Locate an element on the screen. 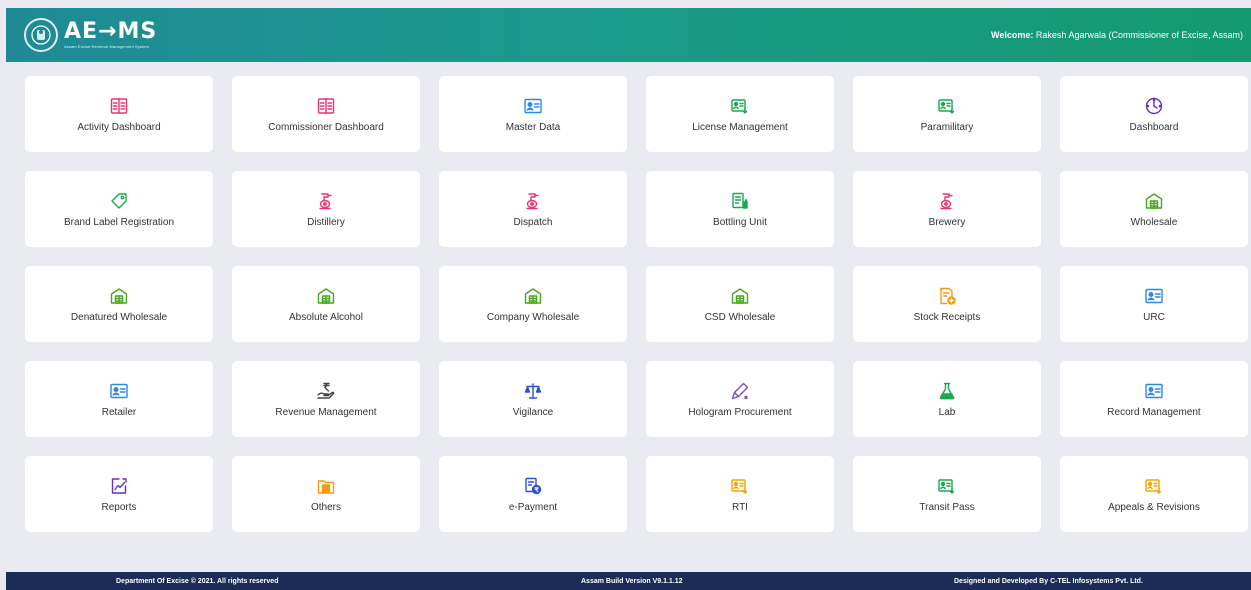  payment-icon is located at coordinates (533, 486).